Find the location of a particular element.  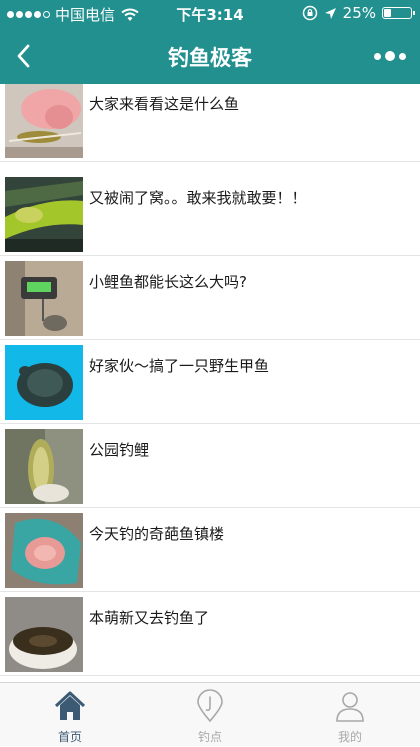

list-item: 大家来看看这是什么鱼 is located at coordinates (210, 123).